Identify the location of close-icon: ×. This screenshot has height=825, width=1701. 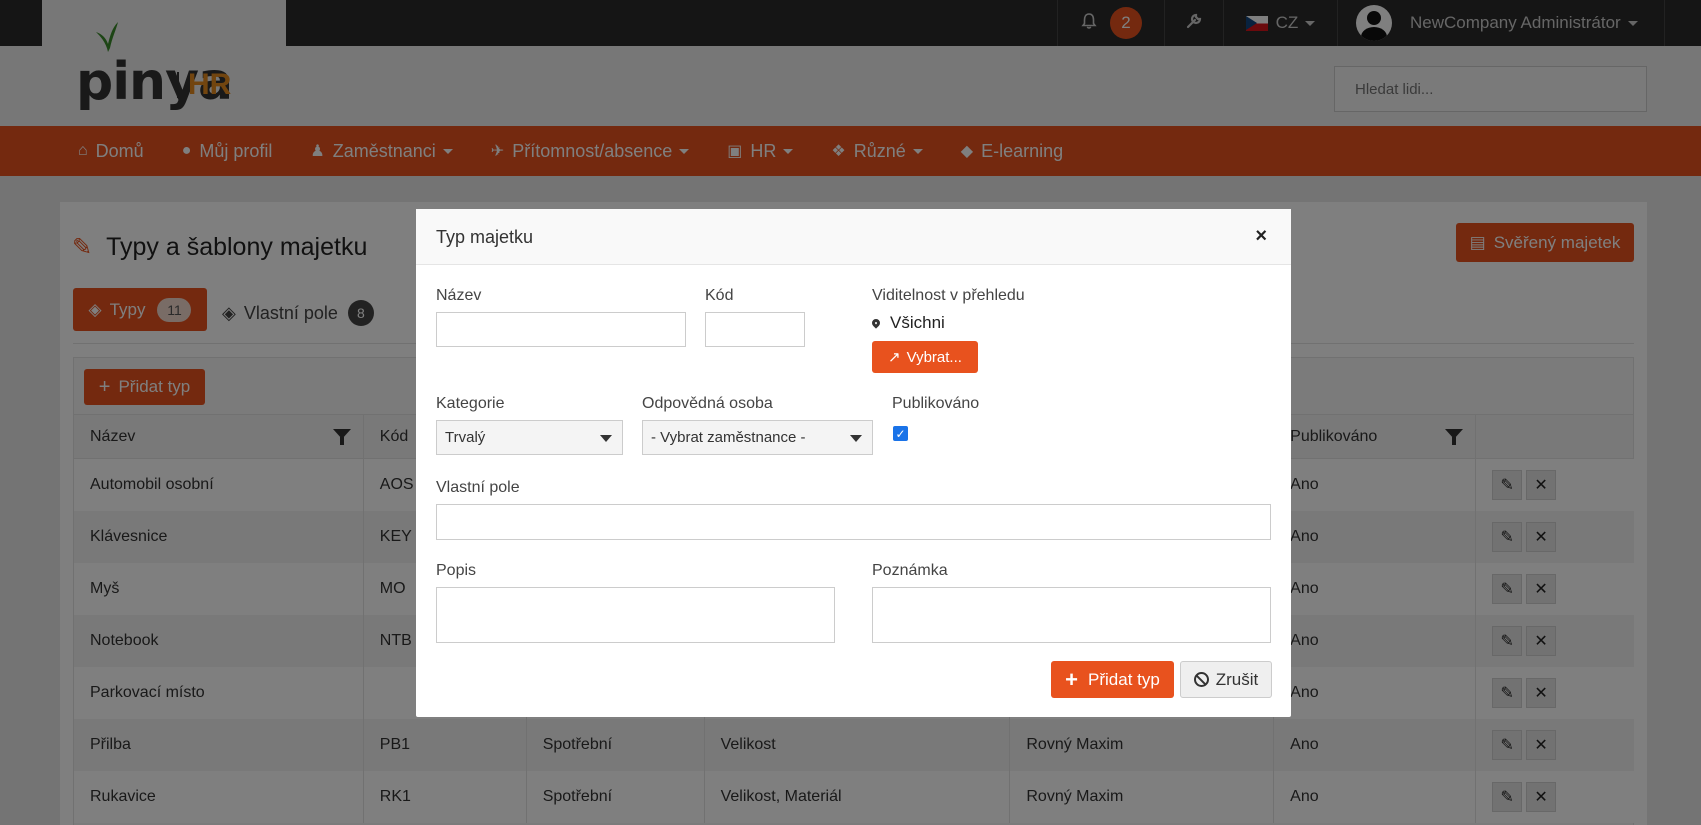
(1261, 236).